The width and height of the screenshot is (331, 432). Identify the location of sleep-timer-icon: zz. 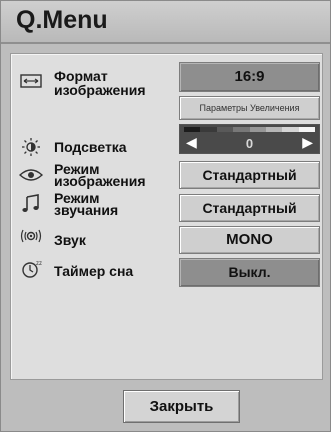
(31, 269).